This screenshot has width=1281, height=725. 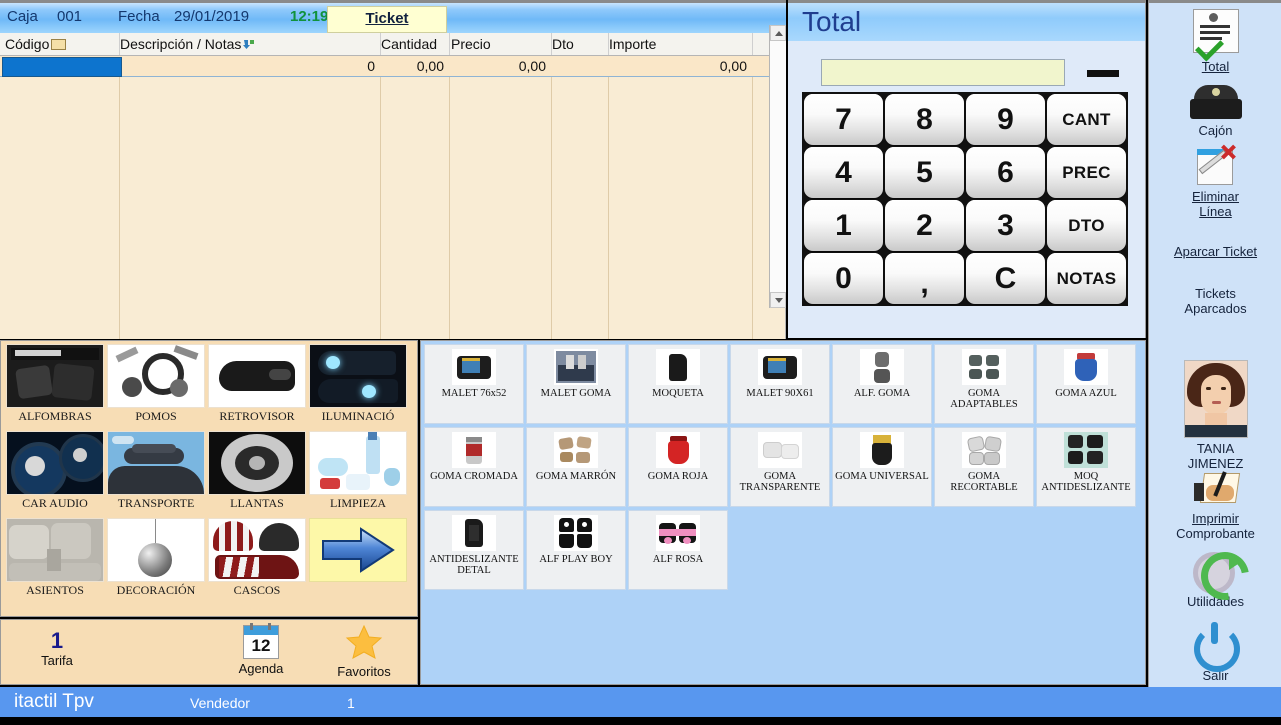 I want to click on category-button-llantas: LLANTAS, so click(x=257, y=471).